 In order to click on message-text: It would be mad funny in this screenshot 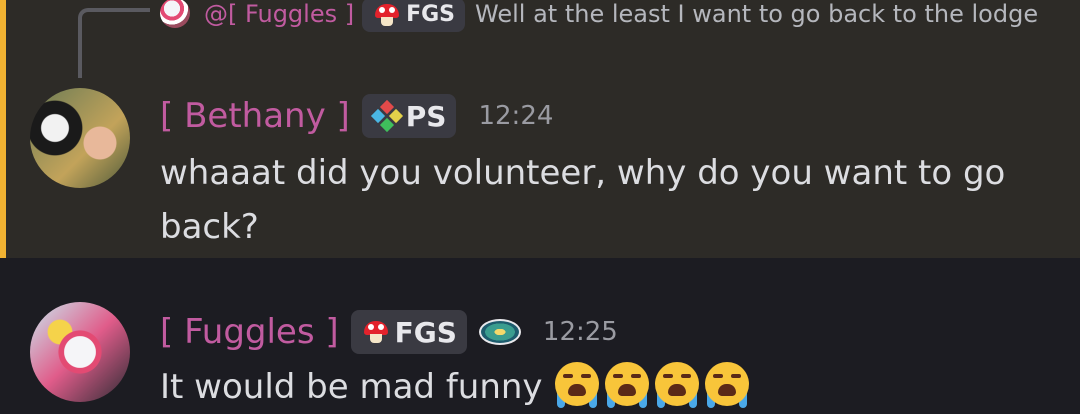, I will do `click(351, 387)`.